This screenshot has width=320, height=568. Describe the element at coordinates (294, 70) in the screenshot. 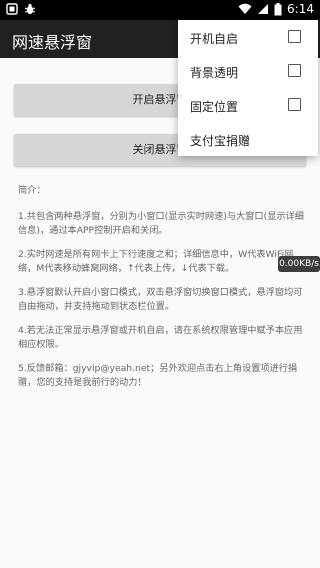

I see `transparent-background-checkbox` at that location.